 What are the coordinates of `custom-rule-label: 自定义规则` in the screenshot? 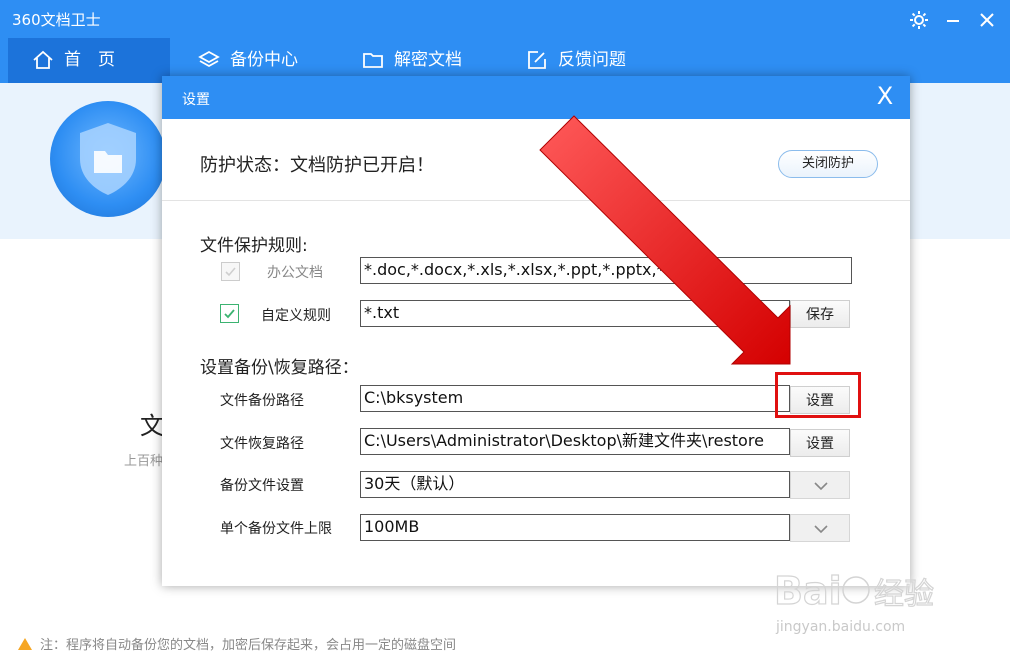 It's located at (296, 316).